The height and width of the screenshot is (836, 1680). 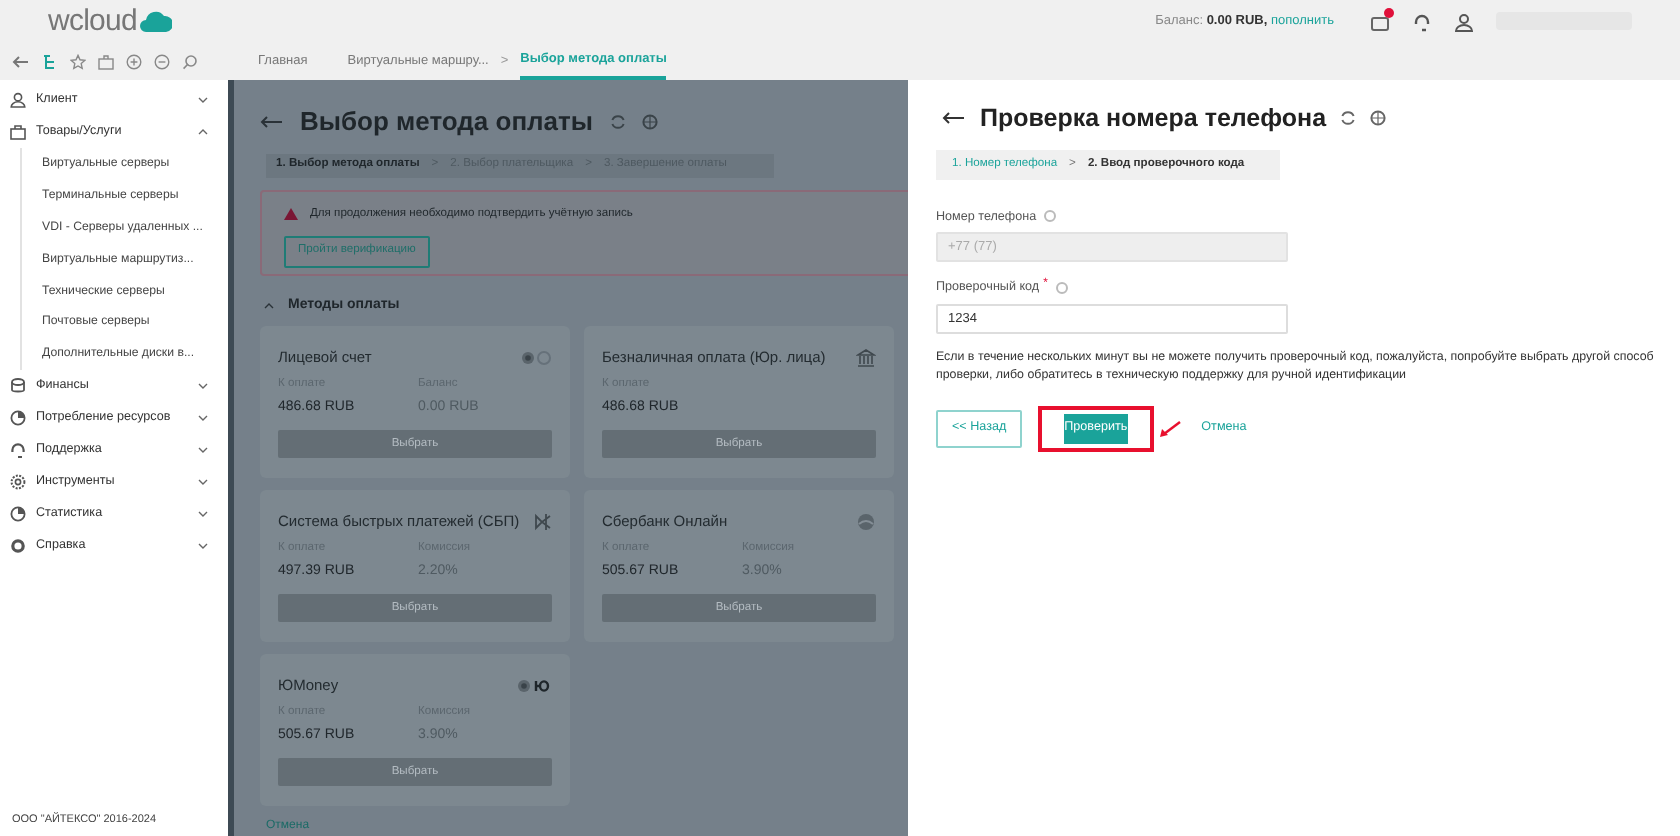 What do you see at coordinates (18, 385) in the screenshot?
I see `coins-icon` at bounding box center [18, 385].